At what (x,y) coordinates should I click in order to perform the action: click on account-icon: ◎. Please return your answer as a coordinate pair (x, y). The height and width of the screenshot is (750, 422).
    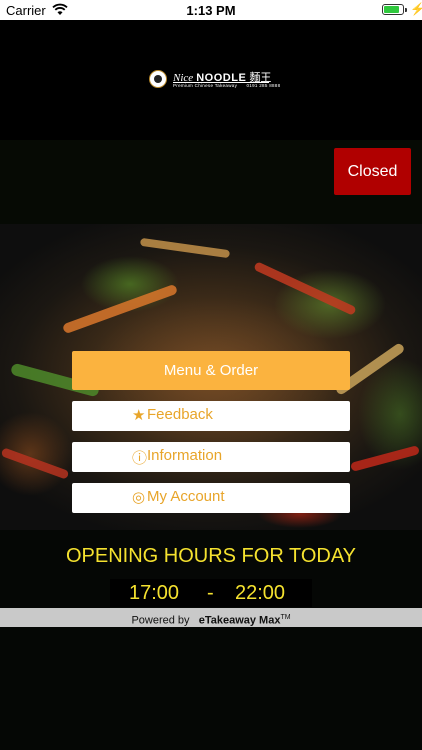
    Looking at the image, I should click on (139, 497).